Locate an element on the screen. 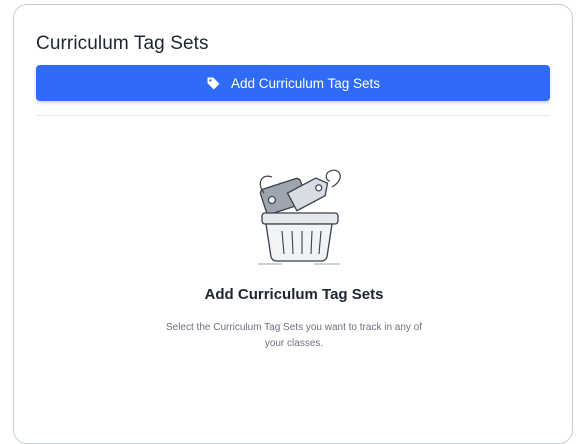 This screenshot has width=587, height=444. tag-icon is located at coordinates (213, 83).